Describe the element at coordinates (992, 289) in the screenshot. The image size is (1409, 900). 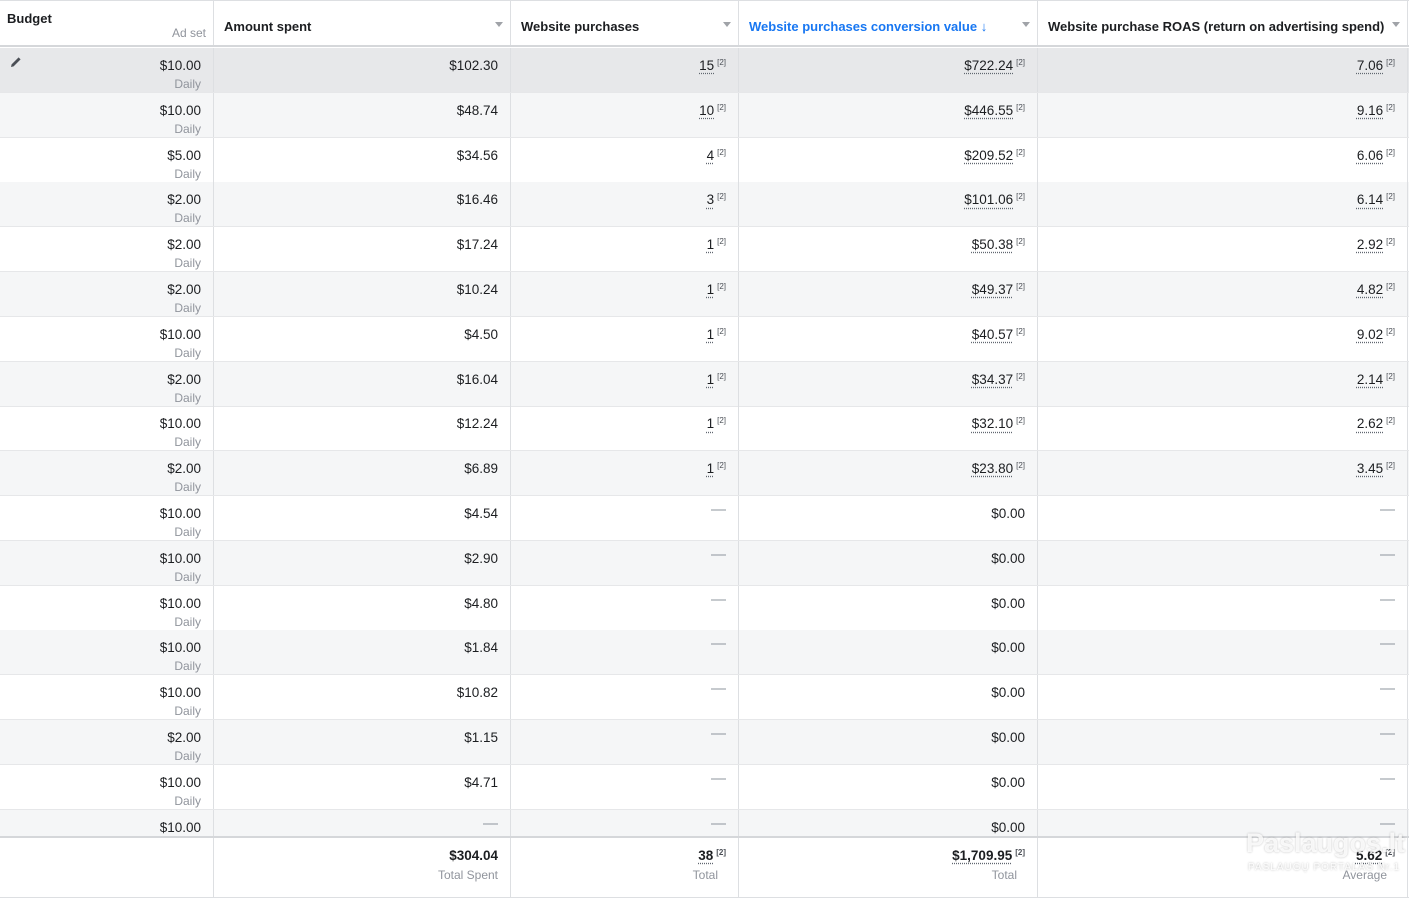
I see `conversion-value-number: $49.37` at that location.